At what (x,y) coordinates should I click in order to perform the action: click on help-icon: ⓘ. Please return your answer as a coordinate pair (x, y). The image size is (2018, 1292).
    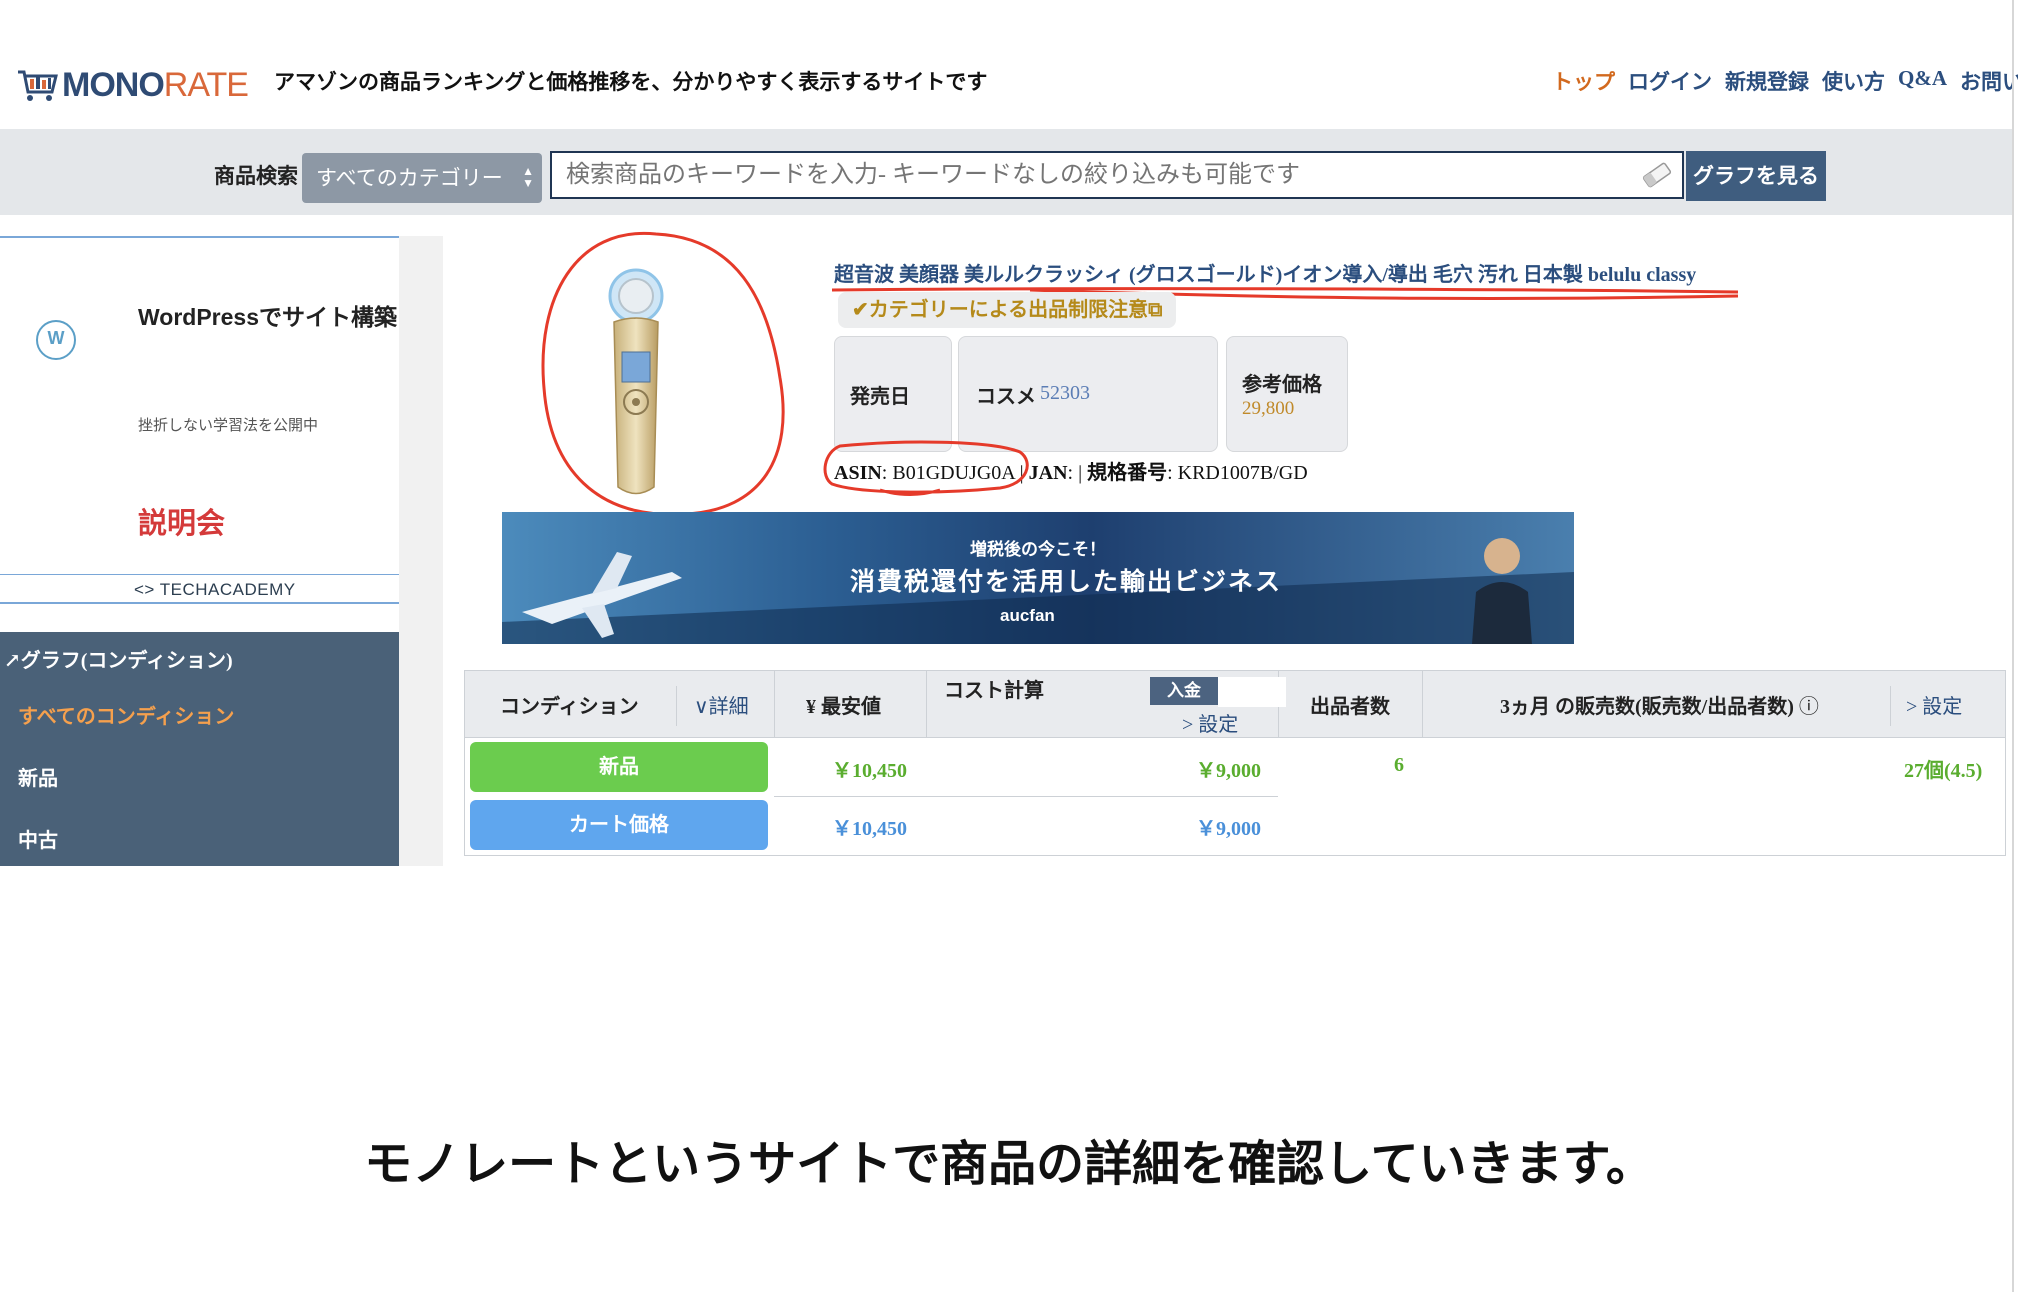
    Looking at the image, I should click on (1809, 707).